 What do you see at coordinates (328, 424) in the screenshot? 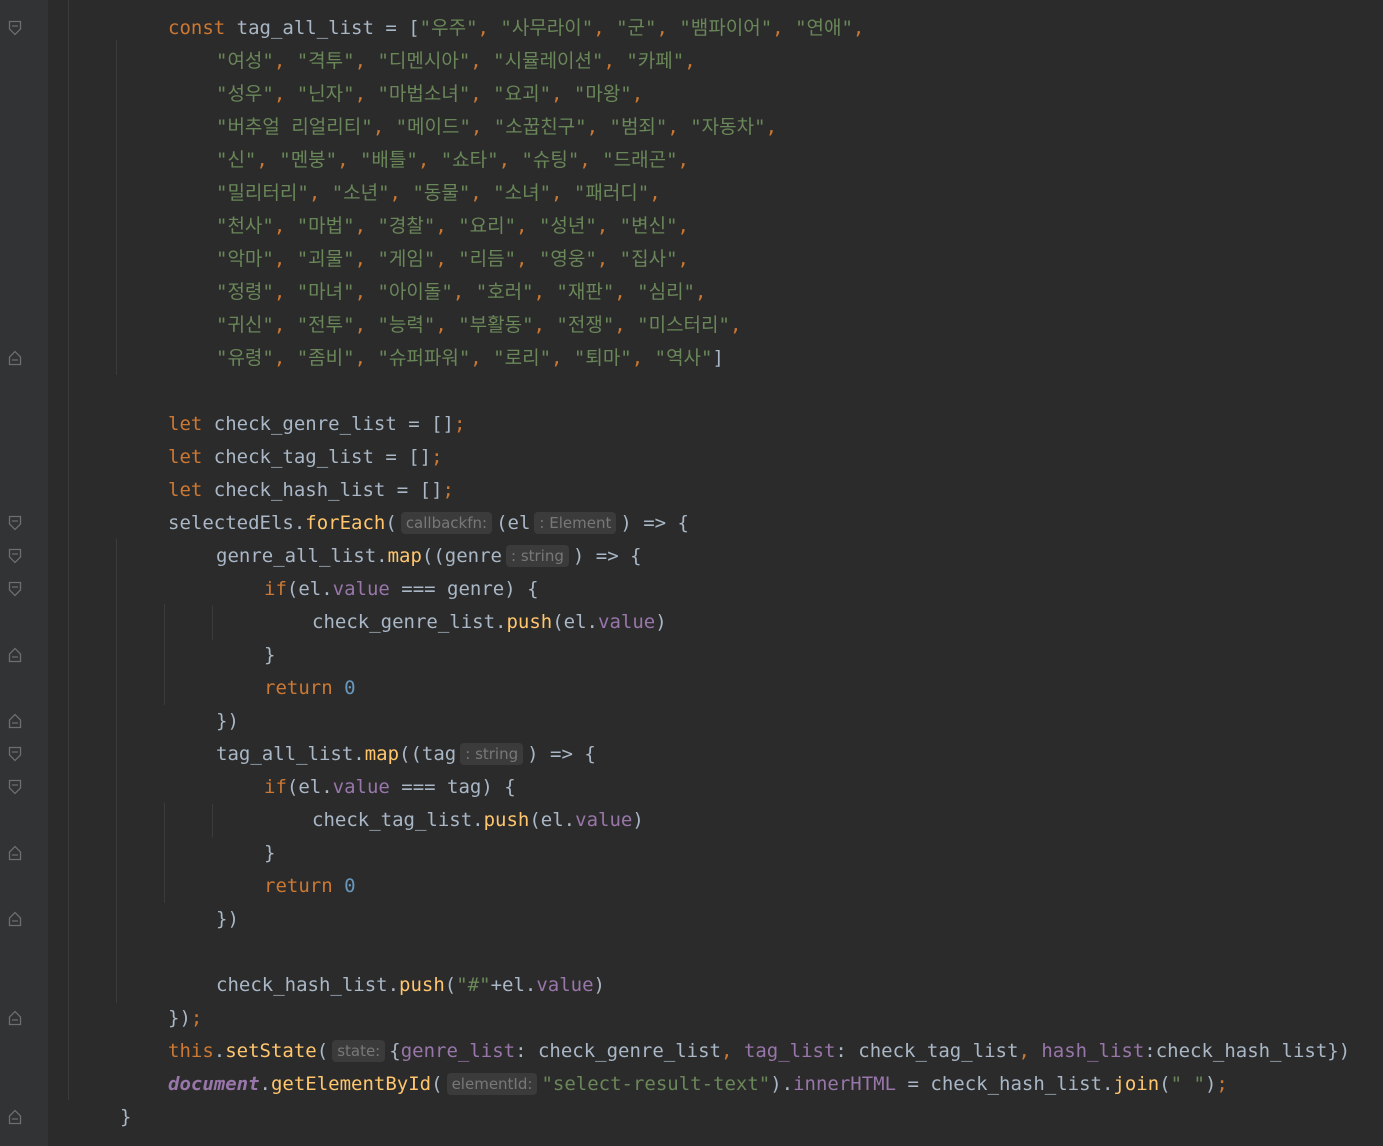
I see `code-token: check_genre_list = []` at bounding box center [328, 424].